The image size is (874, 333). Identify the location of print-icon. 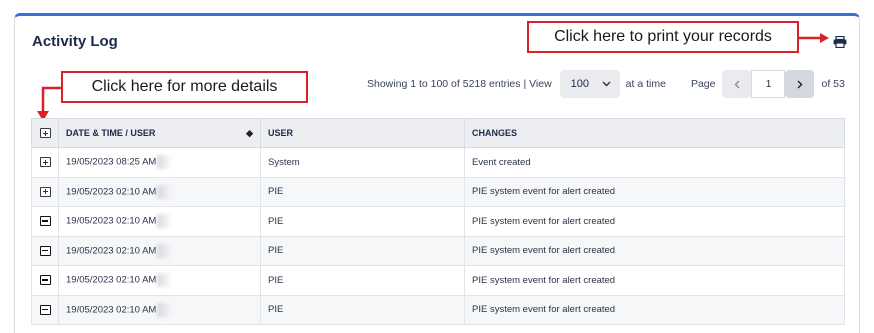
(840, 42).